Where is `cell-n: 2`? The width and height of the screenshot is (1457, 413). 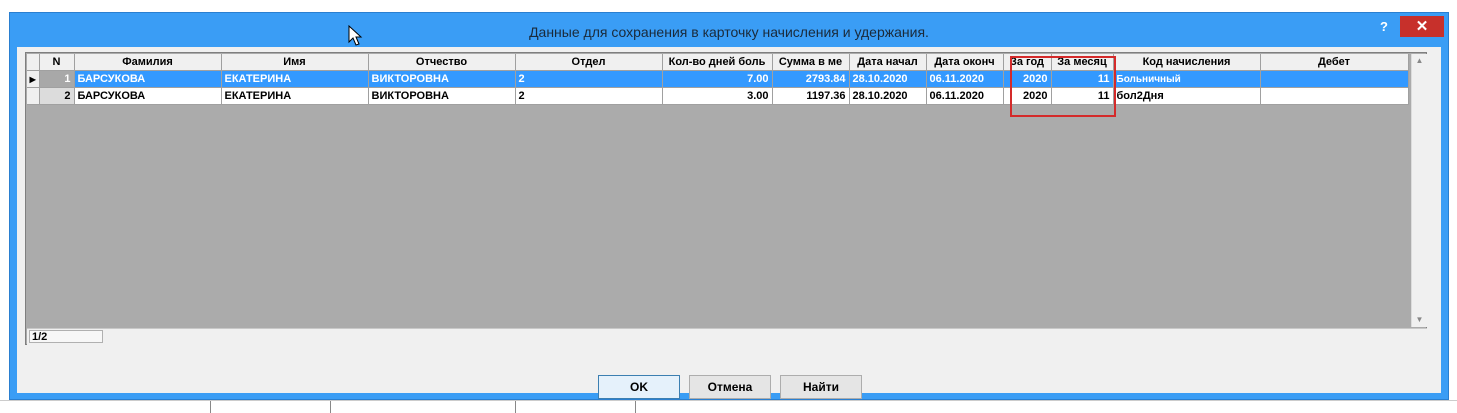
cell-n: 2 is located at coordinates (57, 96).